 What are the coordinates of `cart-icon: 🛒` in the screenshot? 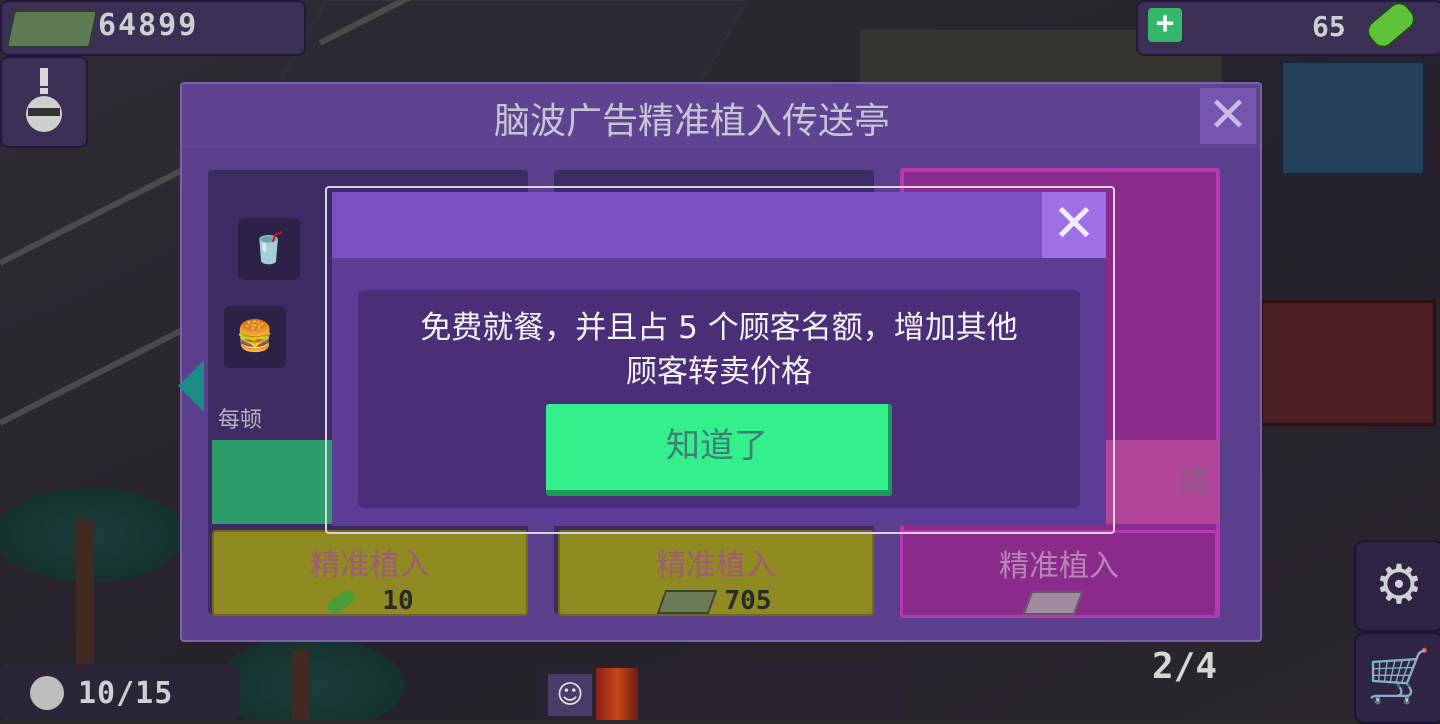 It's located at (1399, 677).